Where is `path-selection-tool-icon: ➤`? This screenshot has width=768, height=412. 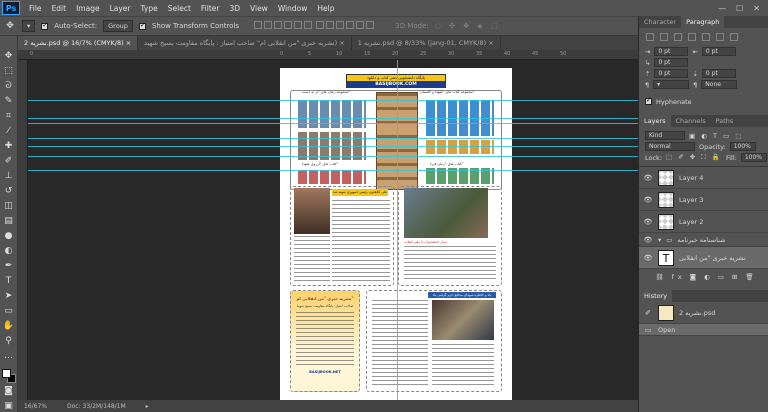
path-selection-tool-icon: ➤ is located at coordinates (9, 296).